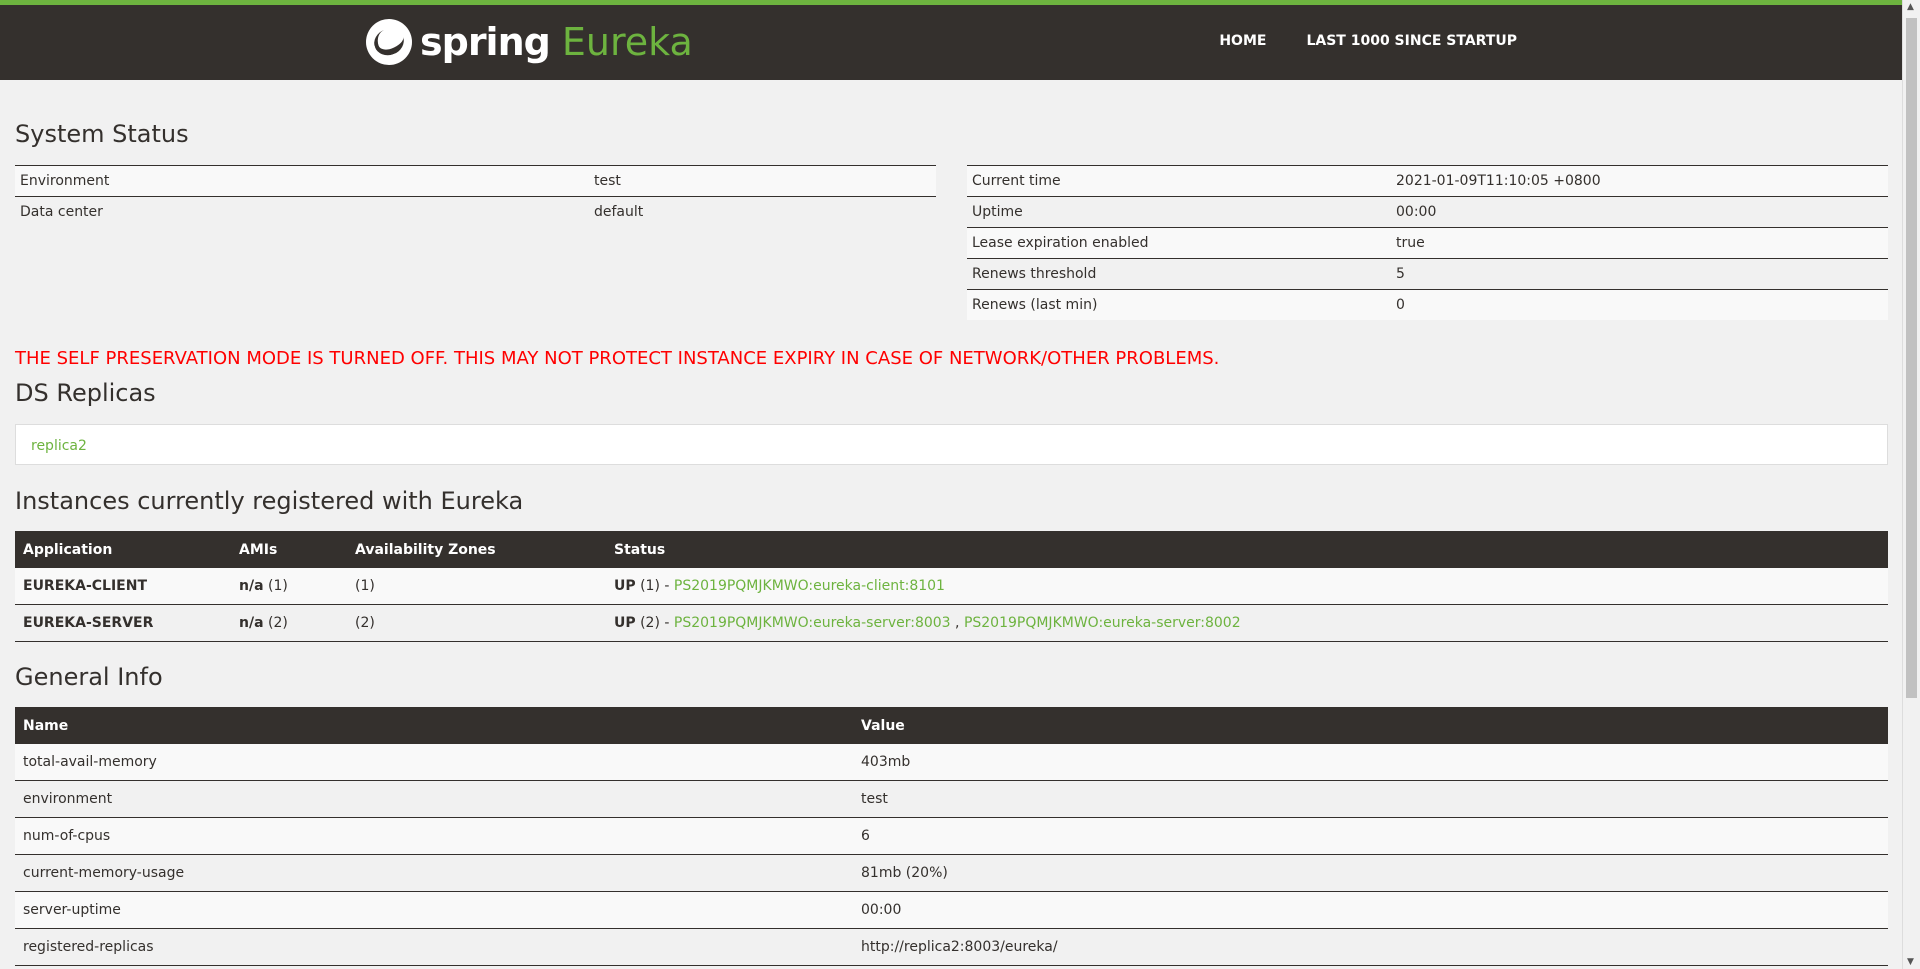 The width and height of the screenshot is (1920, 969). Describe the element at coordinates (1639, 243) in the screenshot. I see `status-value: true` at that location.